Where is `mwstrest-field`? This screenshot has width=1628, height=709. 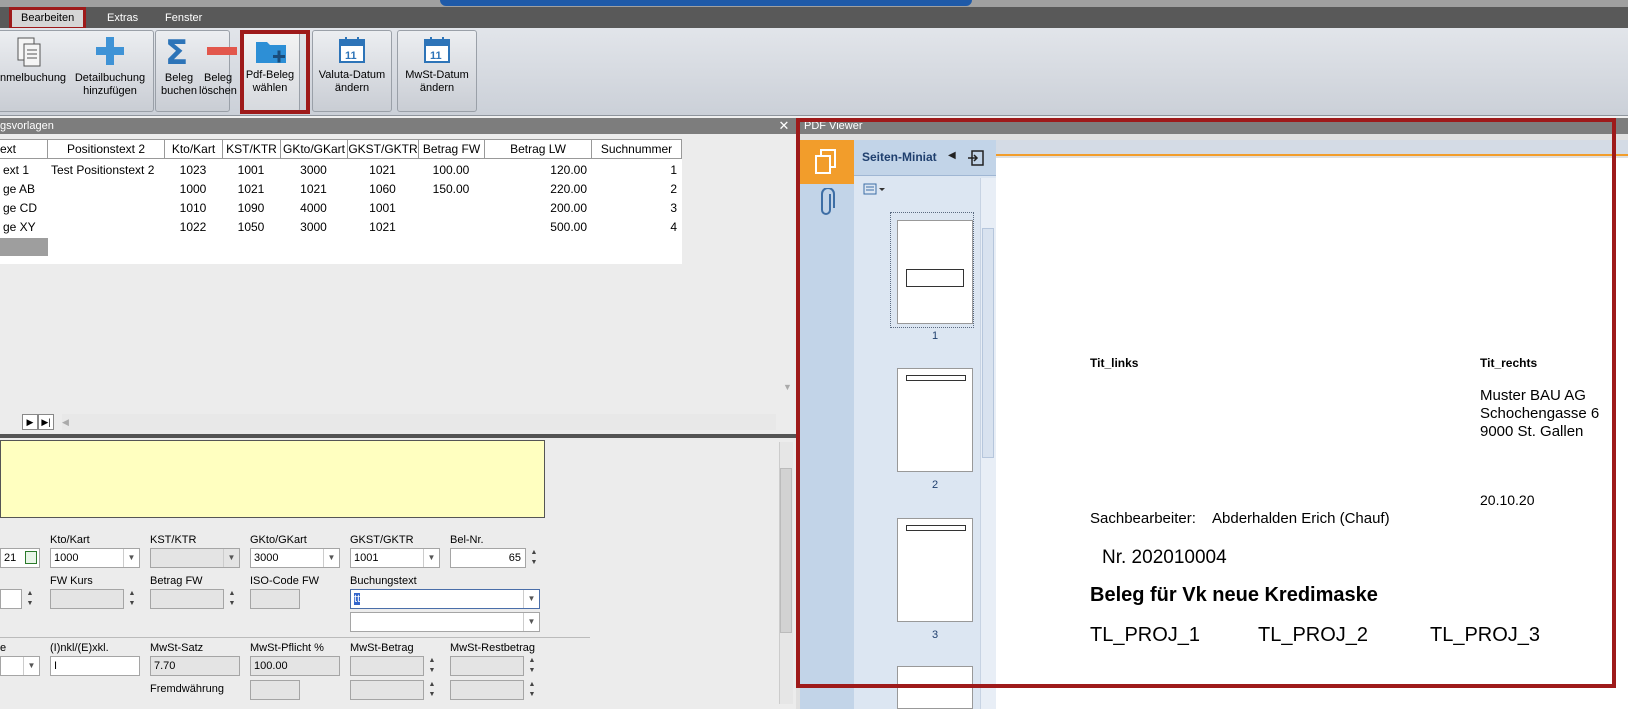
mwstrest-field is located at coordinates (487, 666).